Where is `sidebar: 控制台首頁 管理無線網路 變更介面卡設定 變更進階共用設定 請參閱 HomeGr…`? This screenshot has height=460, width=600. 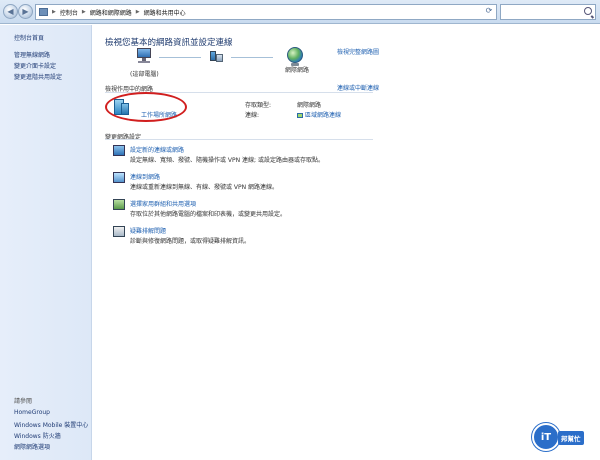
sidebar: 控制台首頁 管理無線網路 變更介面卡設定 變更進階共用設定 請參閱 HomeGr… is located at coordinates (46, 242).